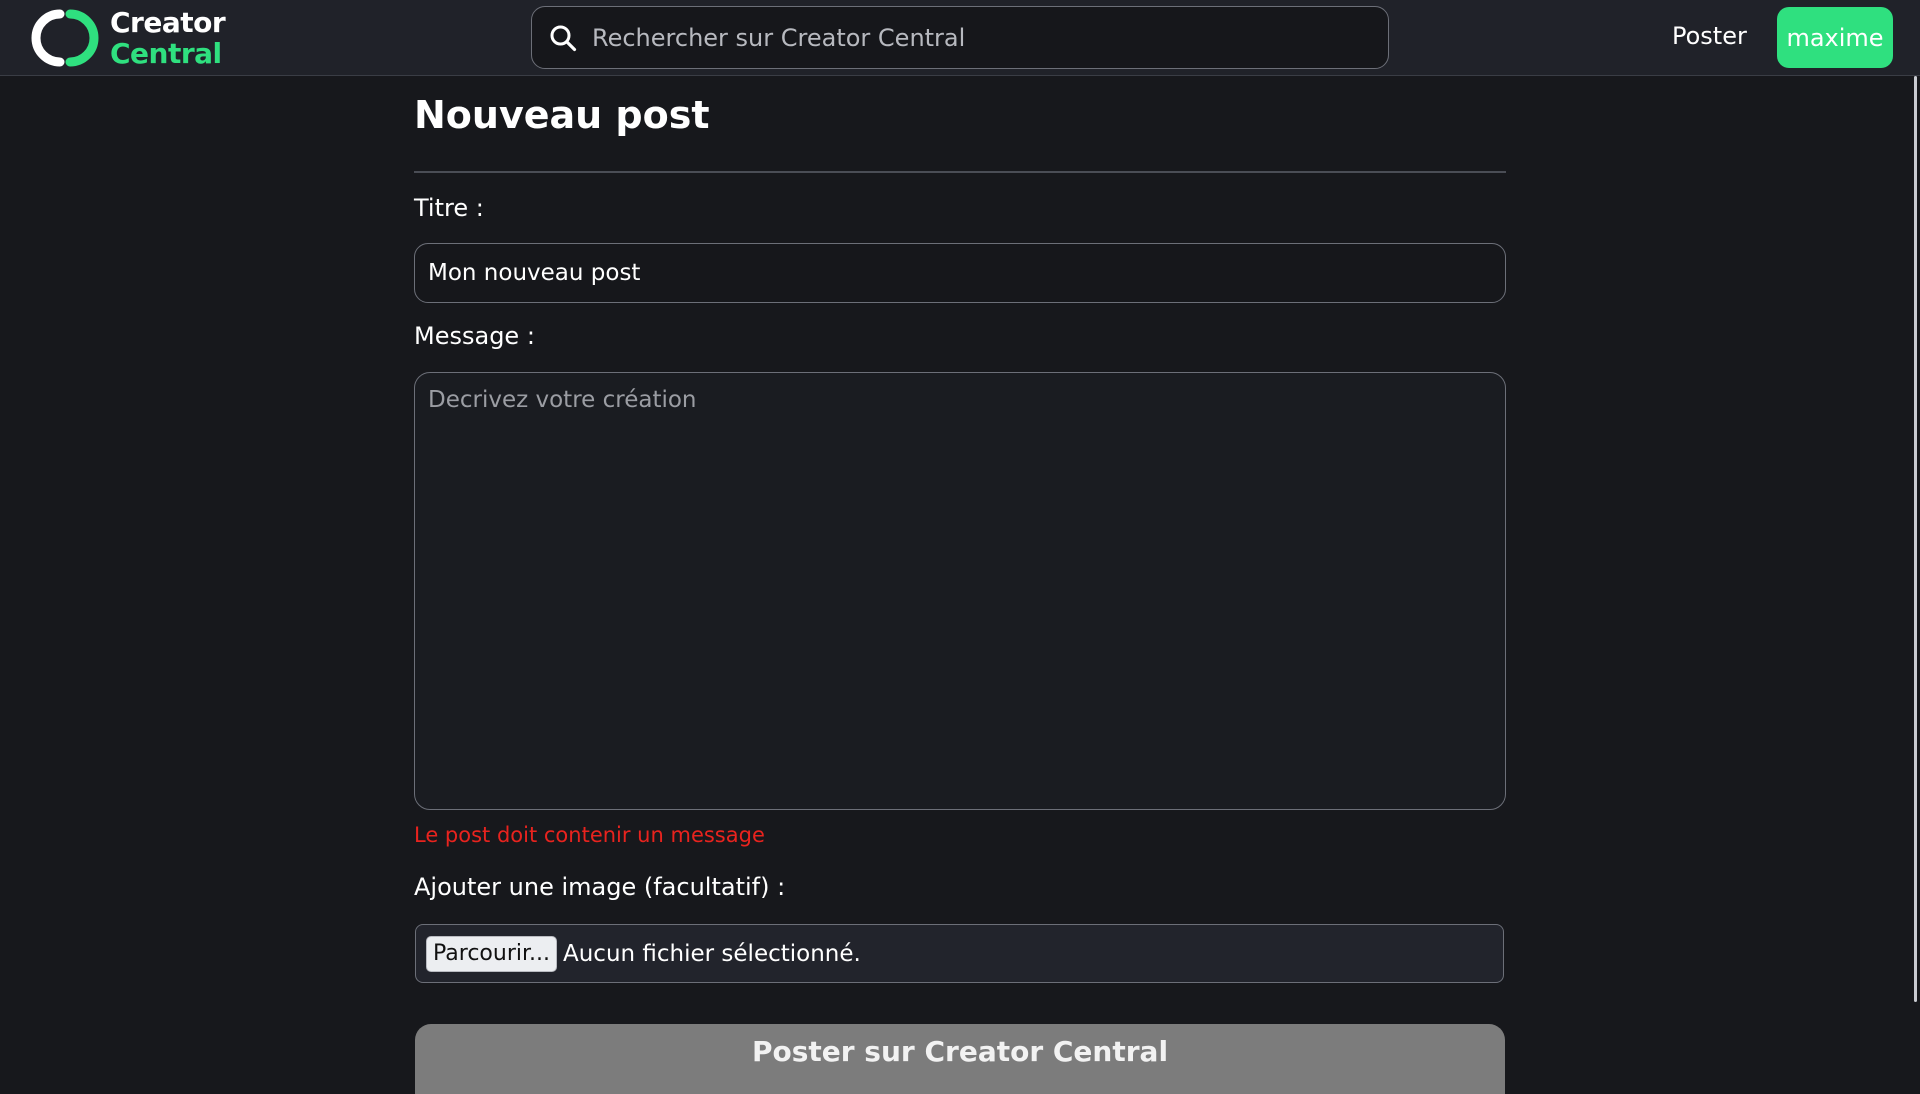  Describe the element at coordinates (600, 887) in the screenshot. I see `image-upload-label: Ajouter une image (facultatif) :` at that location.